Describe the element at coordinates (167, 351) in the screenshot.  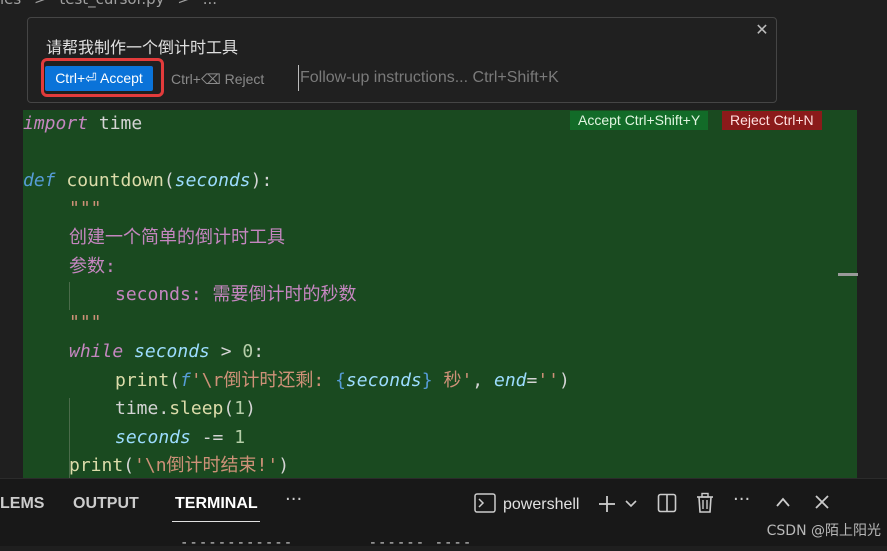
I see `code-line: while seconds > 0:` at that location.